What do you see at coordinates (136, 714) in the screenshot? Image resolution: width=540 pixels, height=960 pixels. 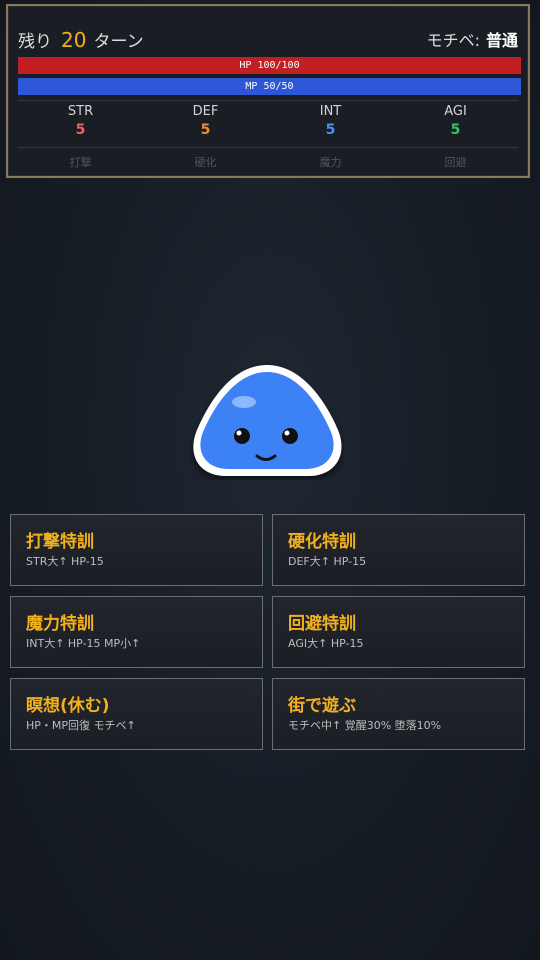 I see `meditate-button: 瞑想(休む) HP・MP回復 モチベ↑` at bounding box center [136, 714].